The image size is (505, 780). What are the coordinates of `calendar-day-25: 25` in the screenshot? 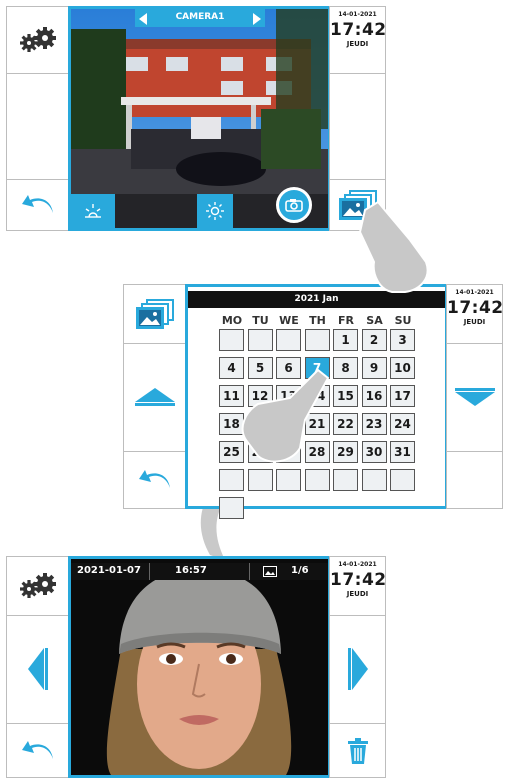 It's located at (231, 452).